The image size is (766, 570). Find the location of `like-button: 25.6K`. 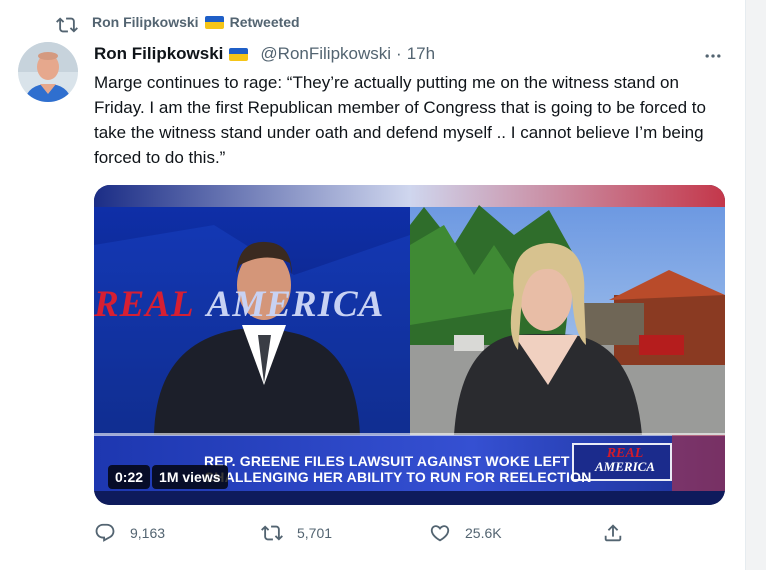

like-button: 25.6K is located at coordinates (465, 533).